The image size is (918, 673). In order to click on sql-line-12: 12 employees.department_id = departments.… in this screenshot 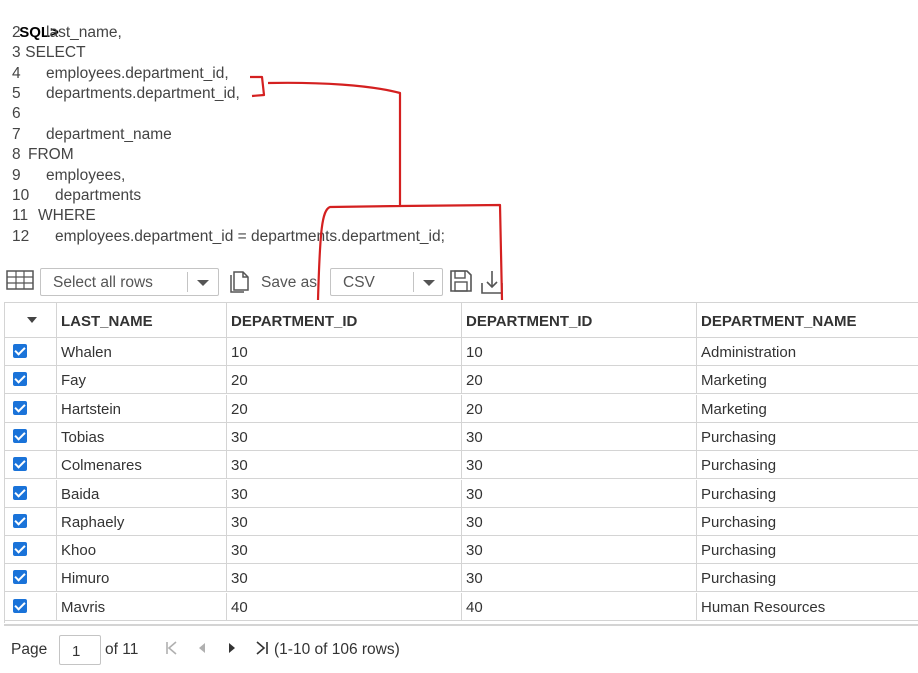, I will do `click(228, 237)`.